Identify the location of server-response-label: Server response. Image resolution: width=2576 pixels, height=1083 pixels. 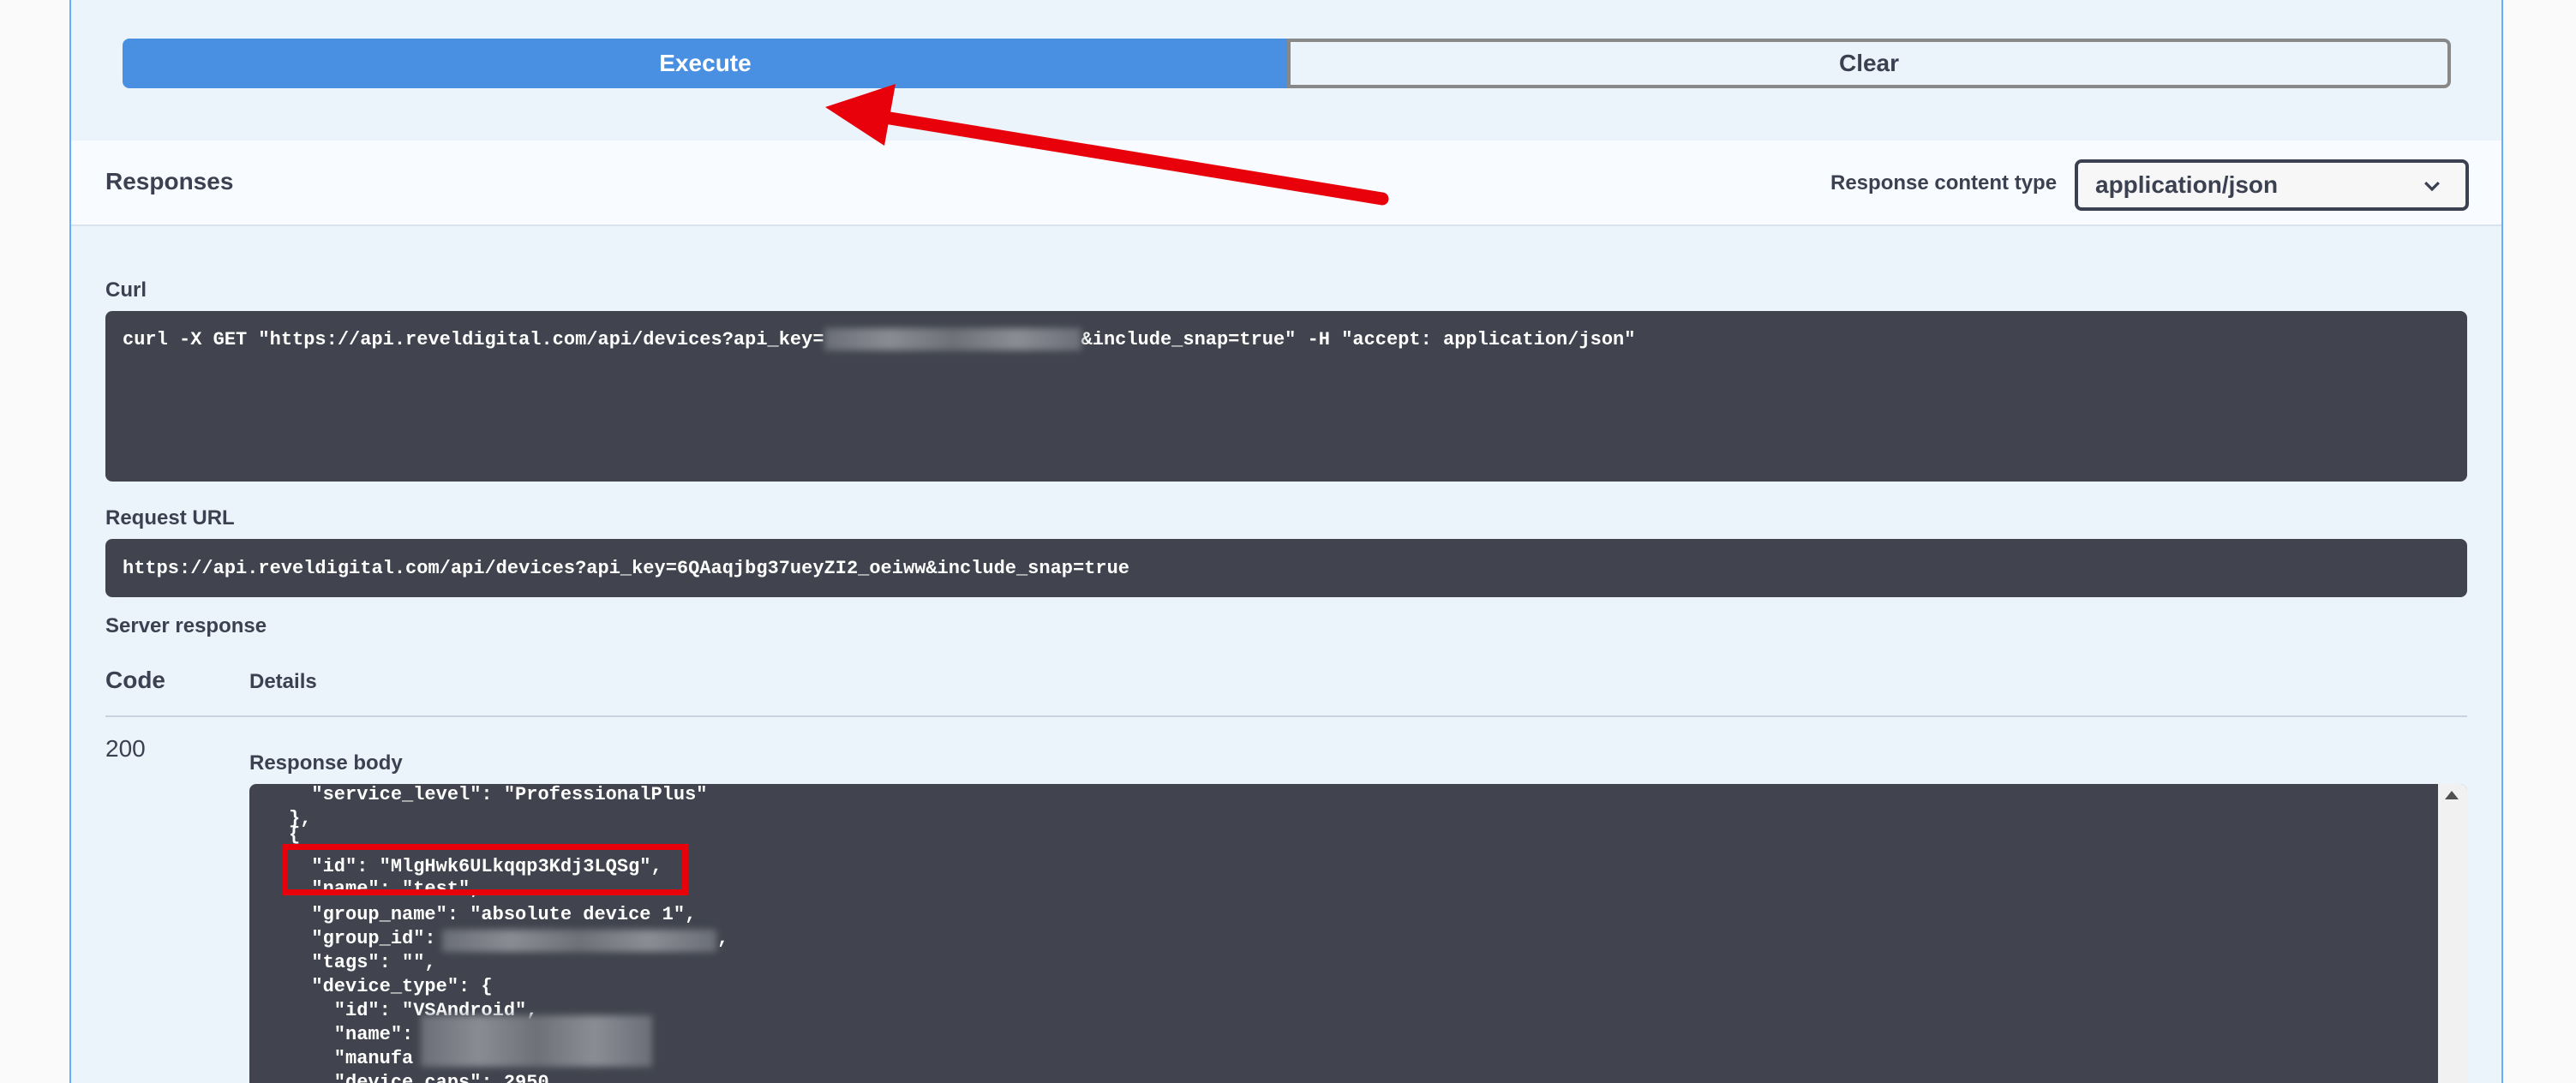
(186, 625).